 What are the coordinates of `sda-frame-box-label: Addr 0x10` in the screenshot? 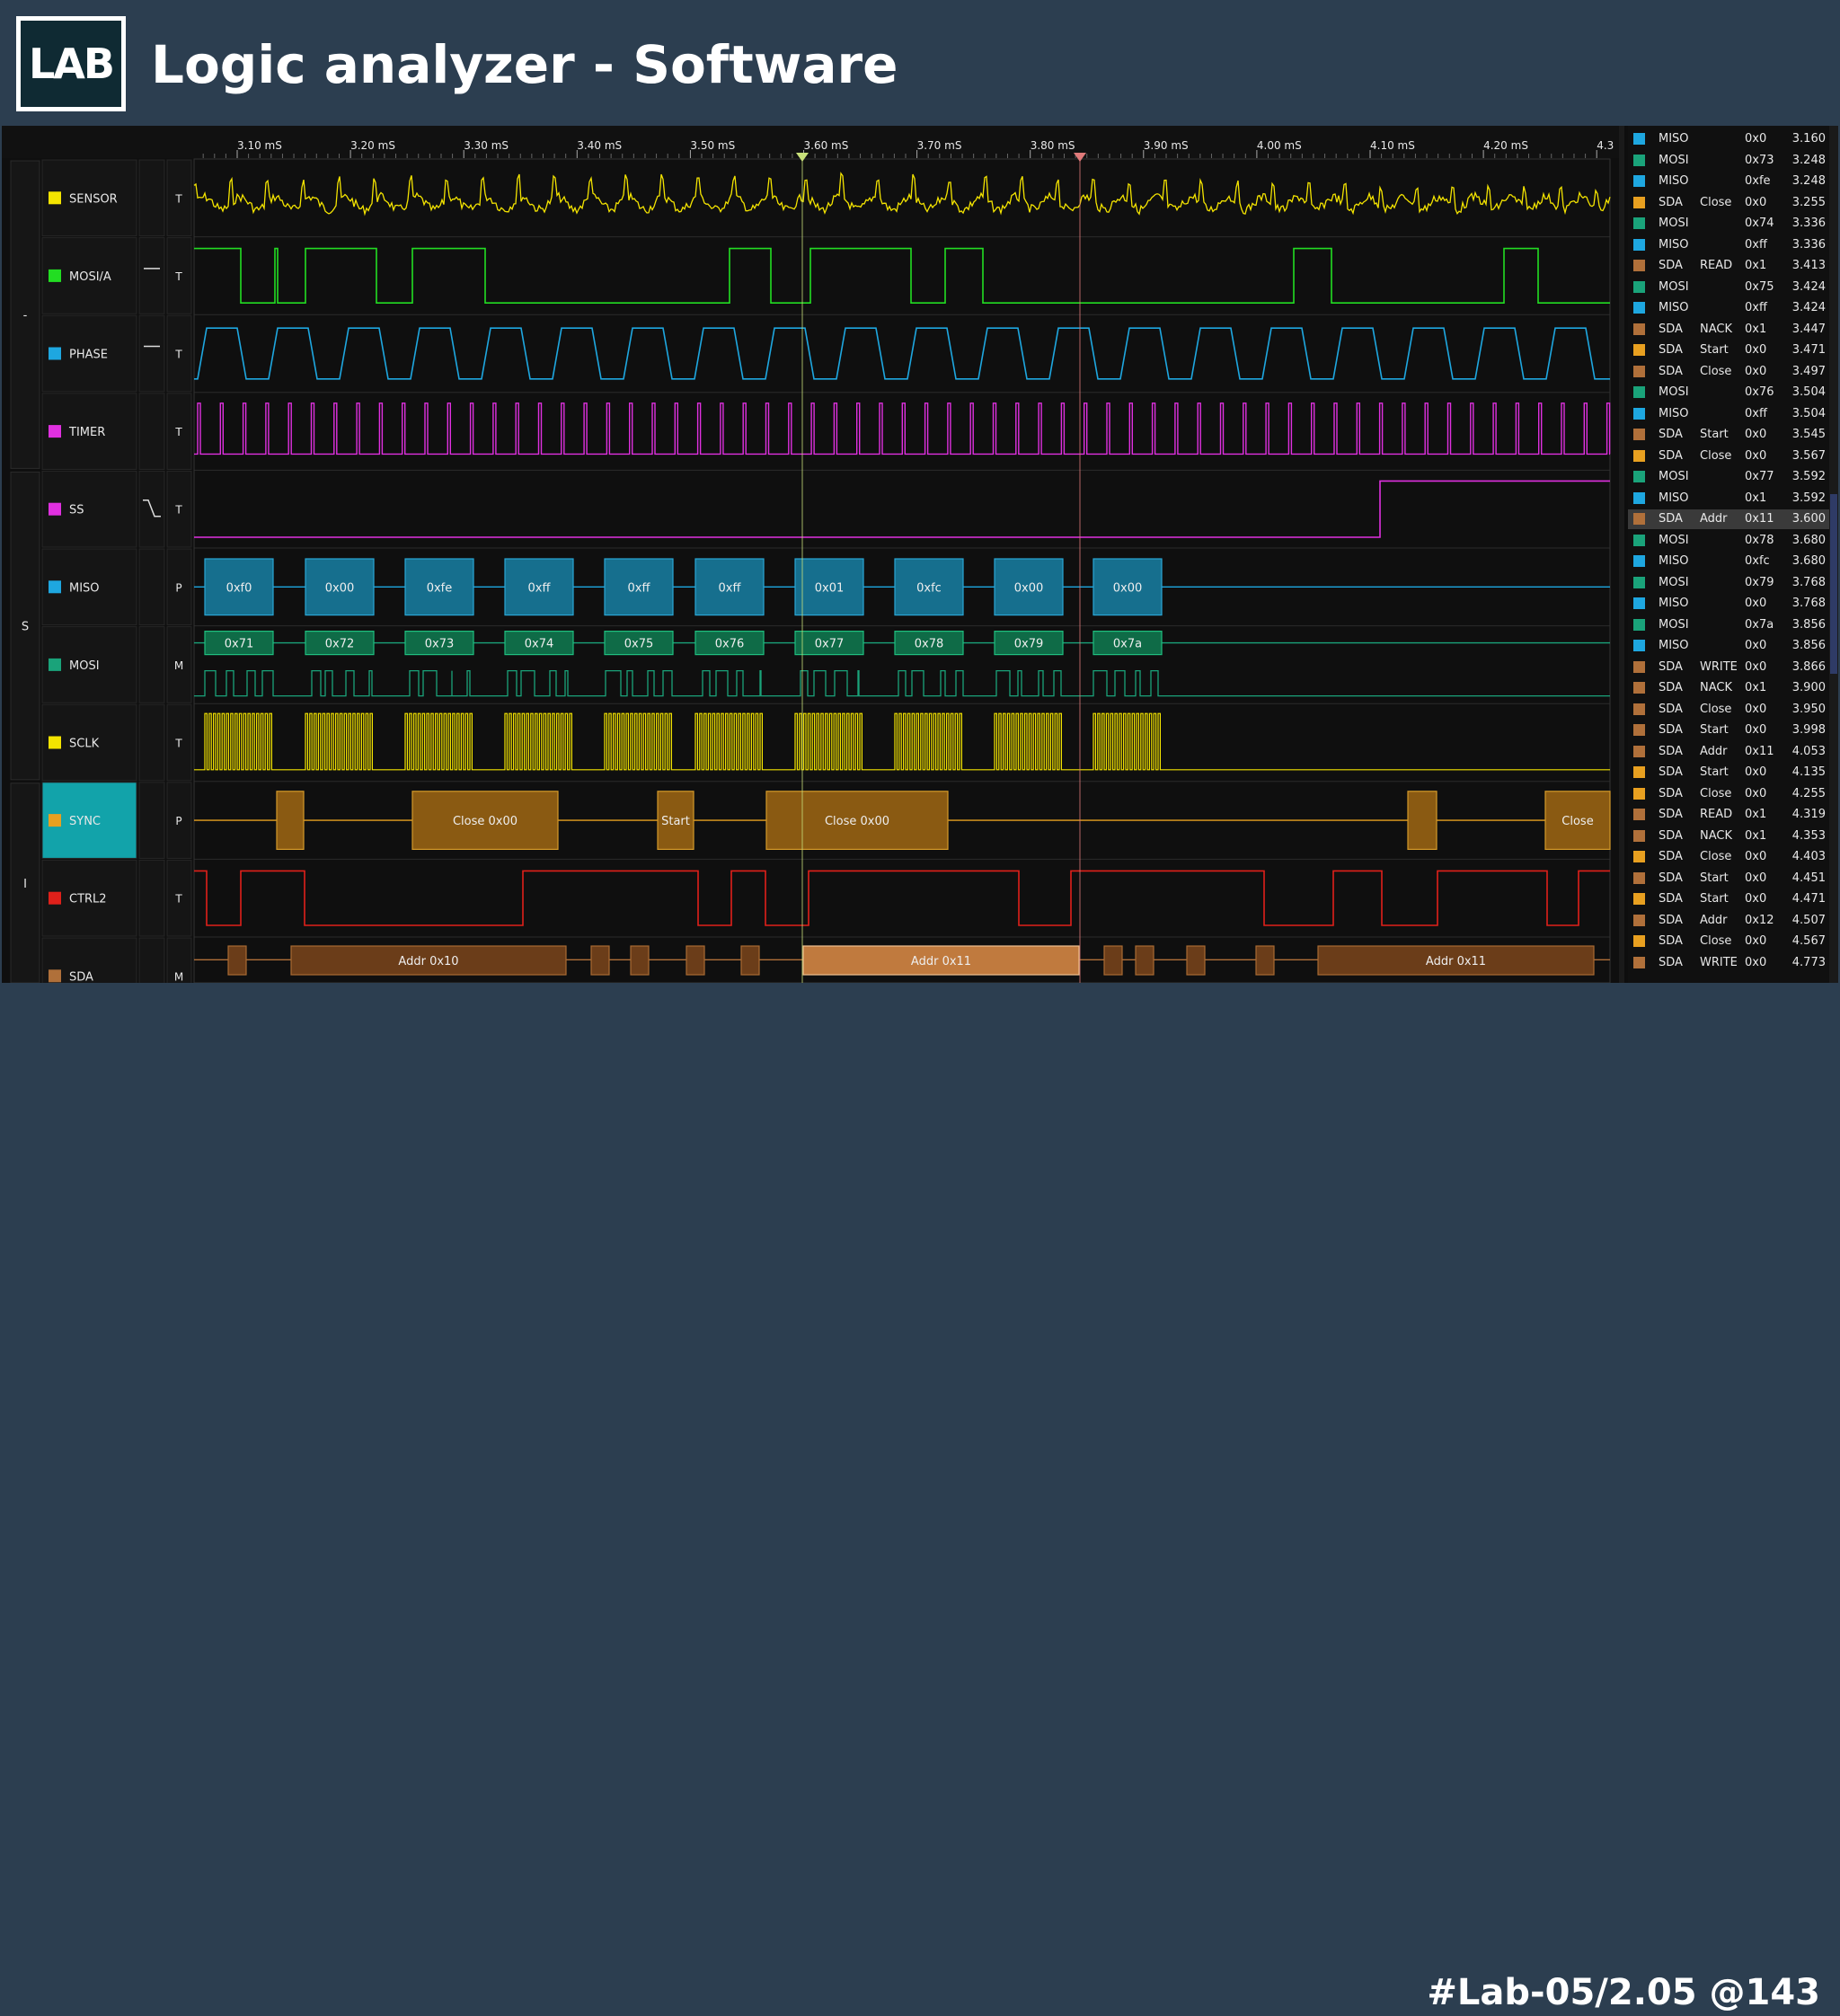 It's located at (428, 962).